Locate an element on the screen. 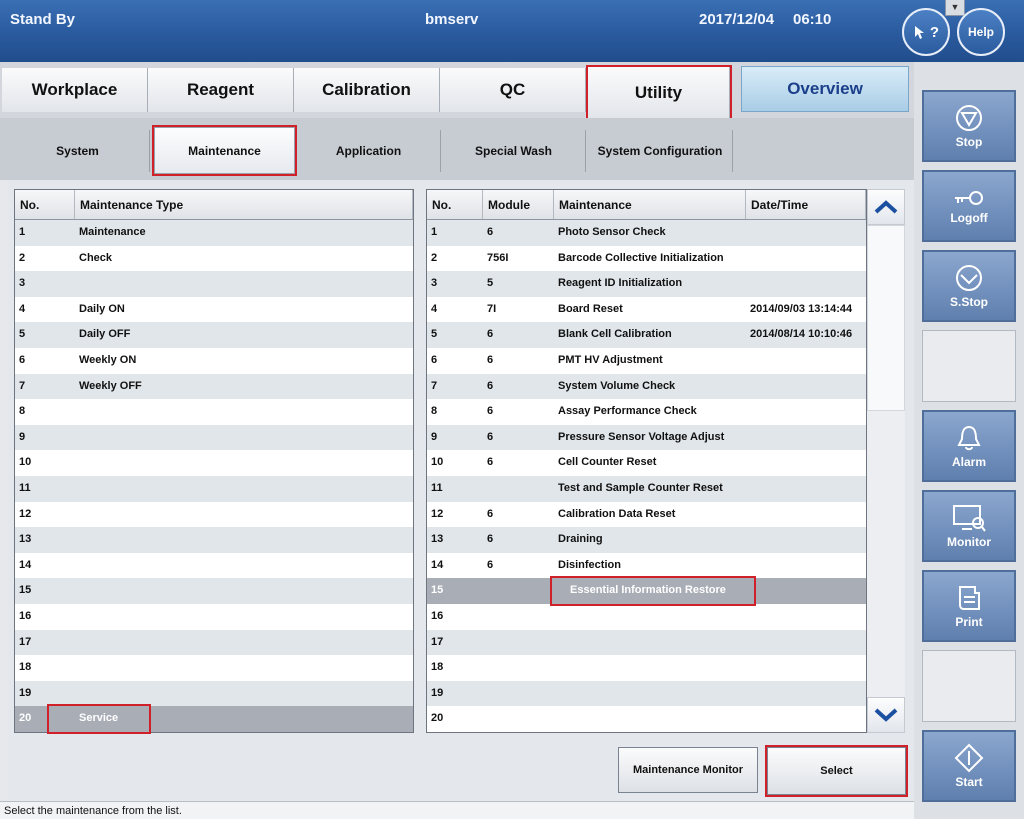  table-row: 12 6 Calibration Data Reset is located at coordinates (646, 514).